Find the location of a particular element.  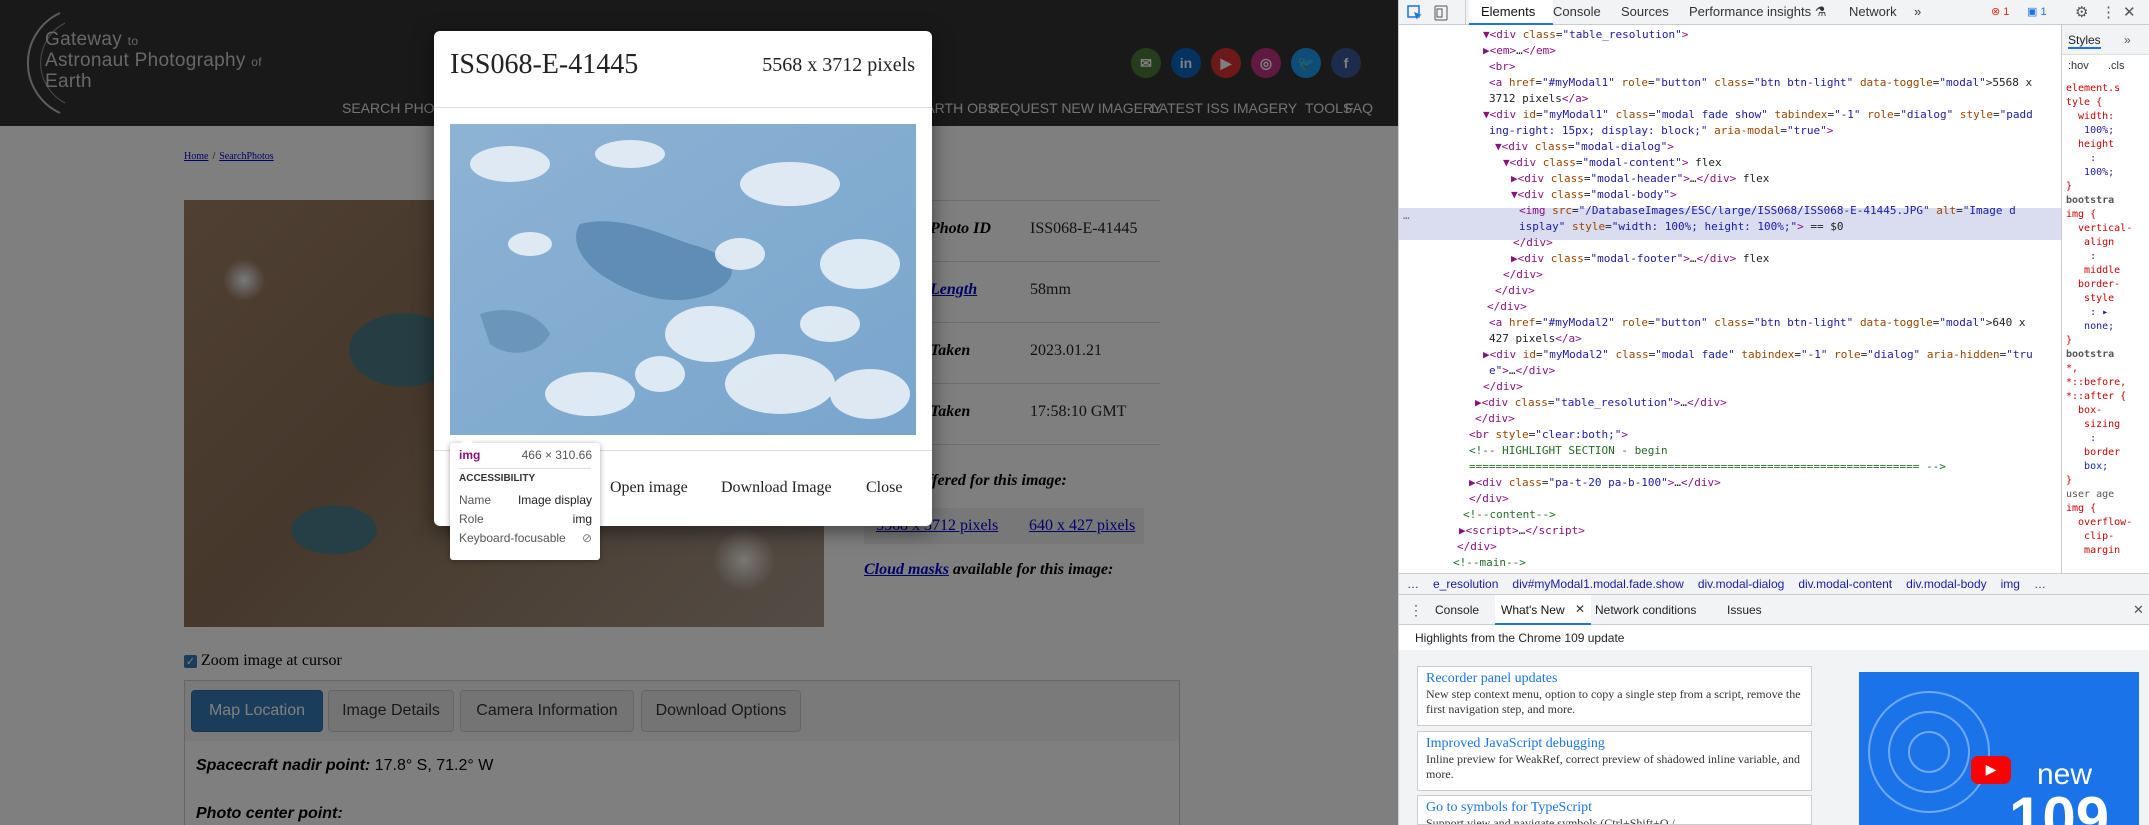

dom-breadcrumb-item: e_resolution is located at coordinates (1465, 584).